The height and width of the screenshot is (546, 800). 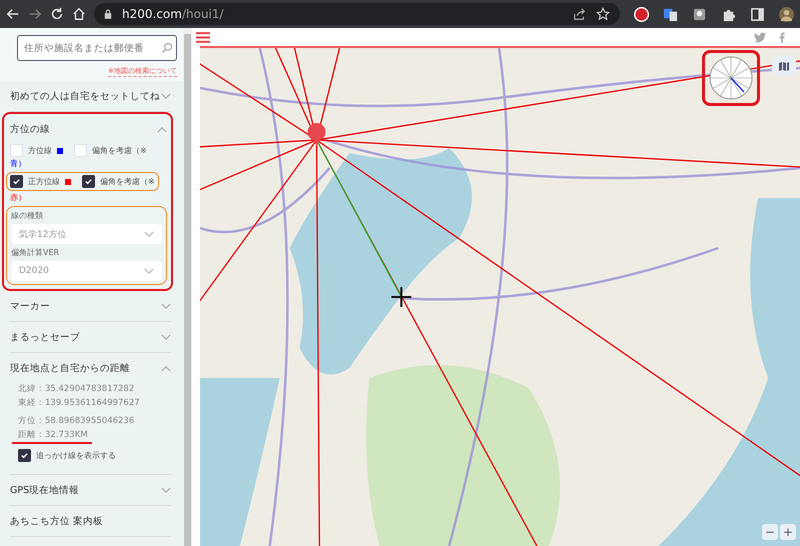 I want to click on zoom-button: −, so click(x=770, y=532).